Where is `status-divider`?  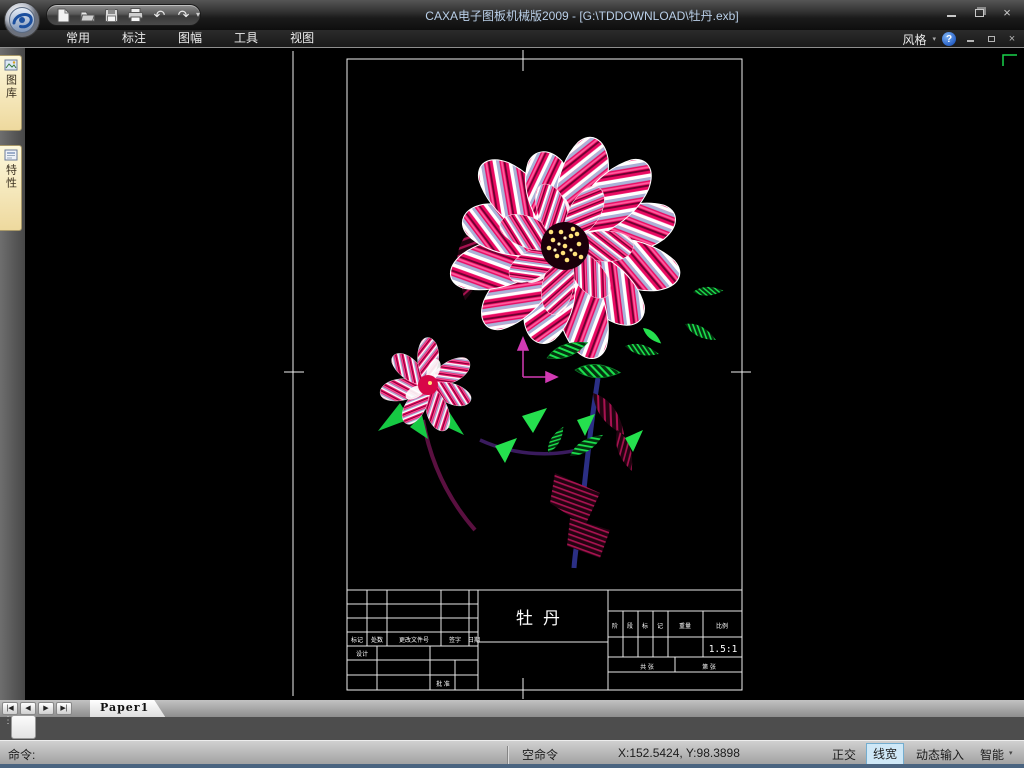
status-divider is located at coordinates (508, 755).